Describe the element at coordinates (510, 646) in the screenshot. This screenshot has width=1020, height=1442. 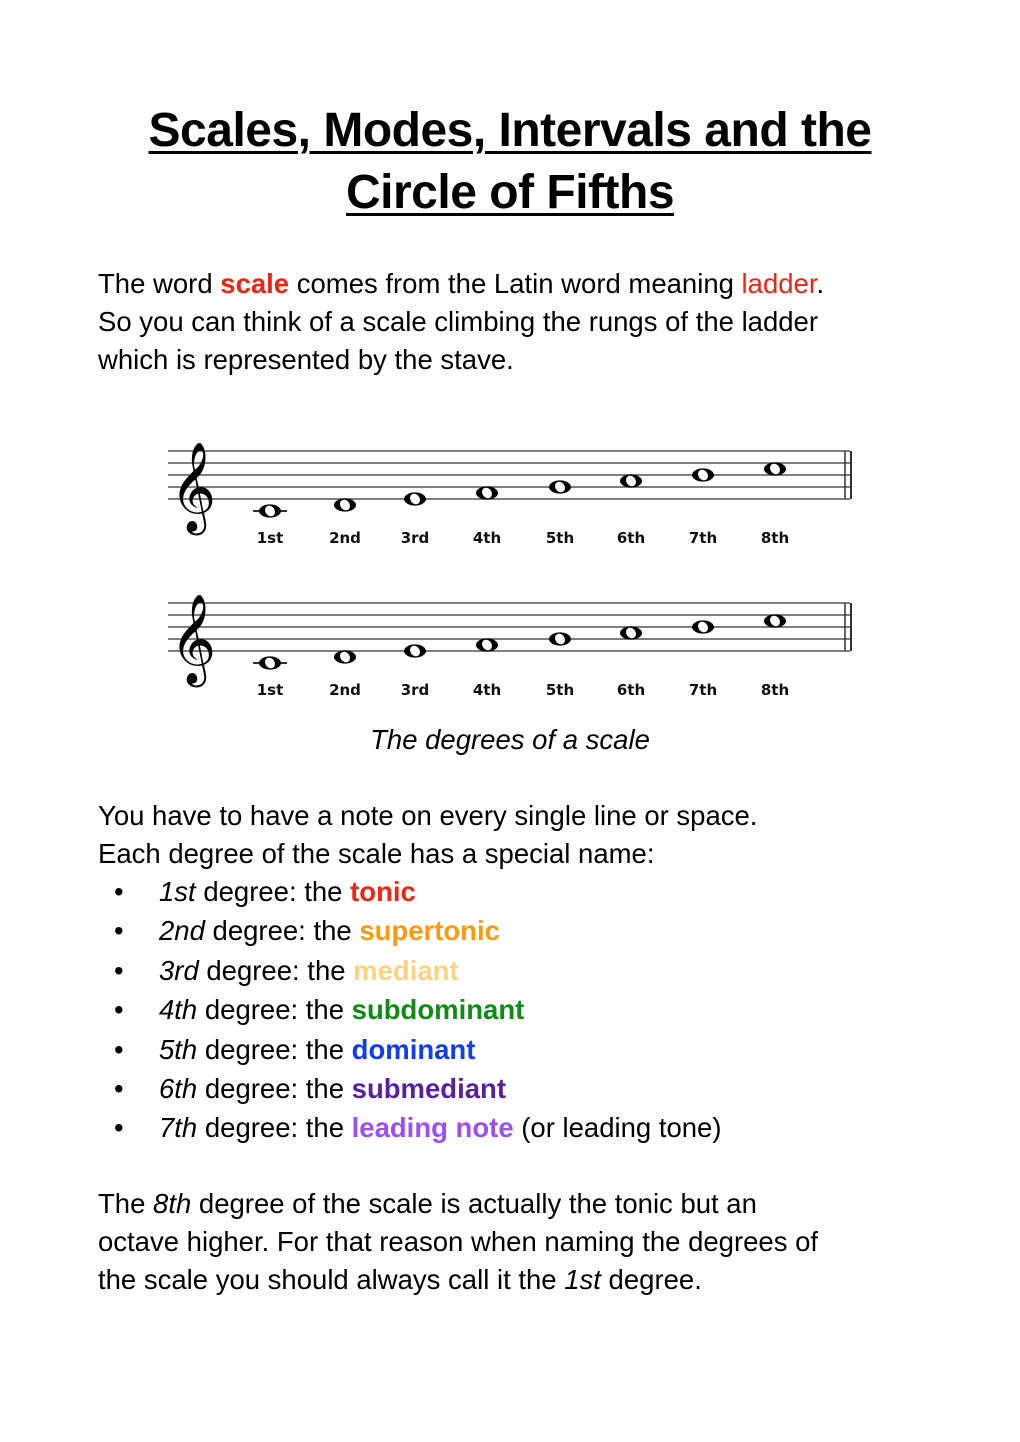
I see `staff-2-svg: 𝄞 1st 2nd 3rd 4th 5th 6th 7th 8th` at that location.